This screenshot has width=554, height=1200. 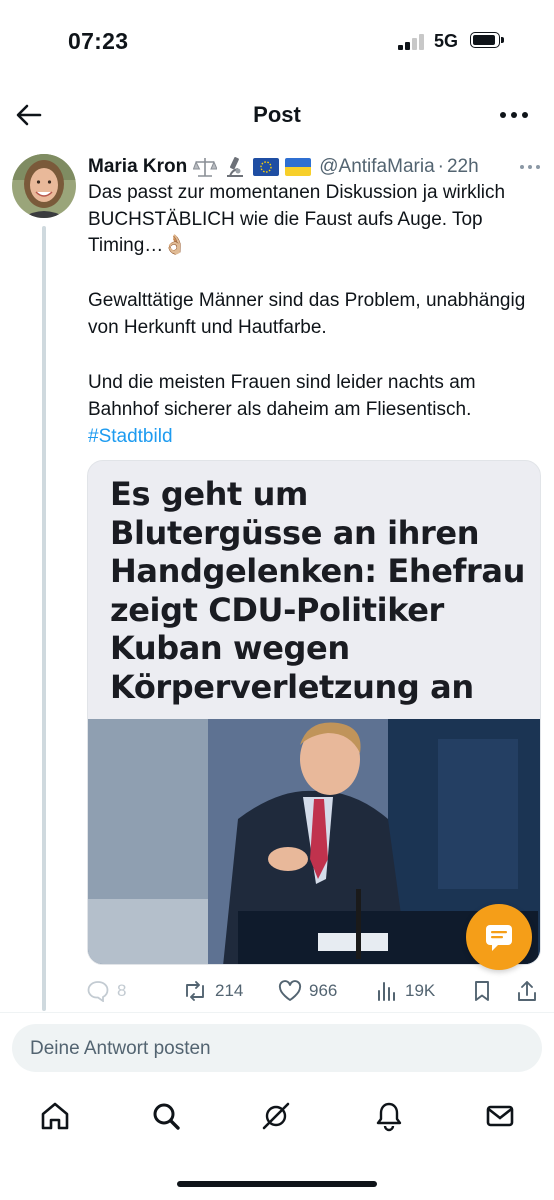 I want to click on bookmark-icon, so click(x=482, y=991).